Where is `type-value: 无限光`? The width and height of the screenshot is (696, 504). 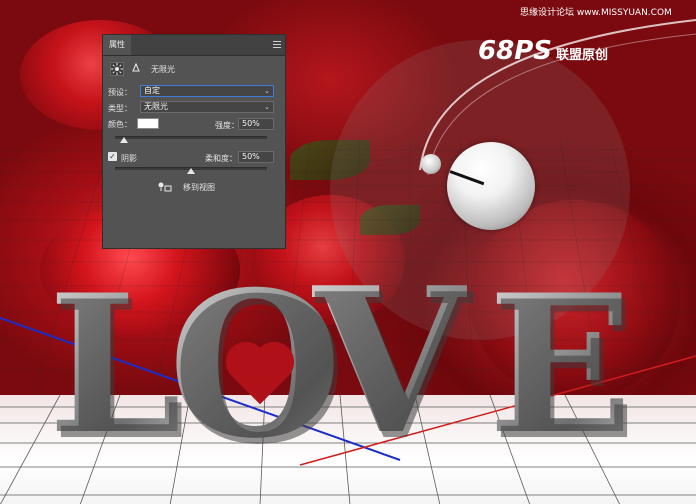
type-value: 无限光 is located at coordinates (156, 106).